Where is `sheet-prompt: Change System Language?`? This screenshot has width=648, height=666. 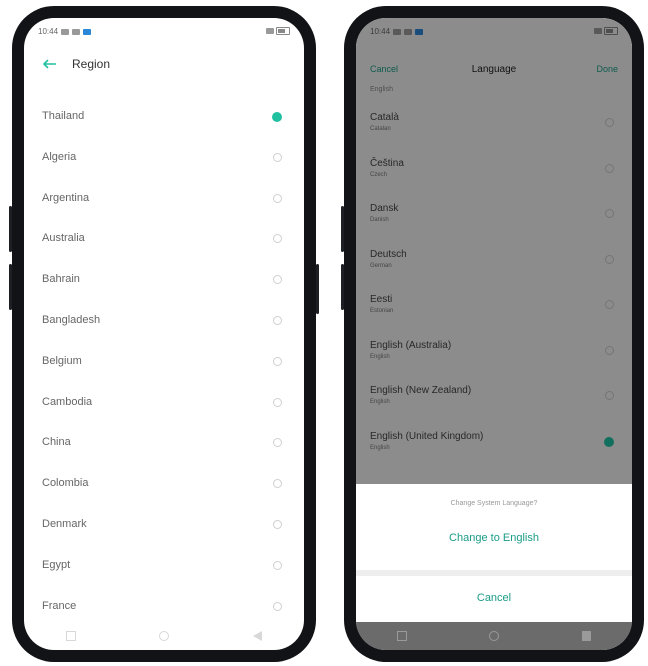 sheet-prompt: Change System Language? is located at coordinates (494, 503).